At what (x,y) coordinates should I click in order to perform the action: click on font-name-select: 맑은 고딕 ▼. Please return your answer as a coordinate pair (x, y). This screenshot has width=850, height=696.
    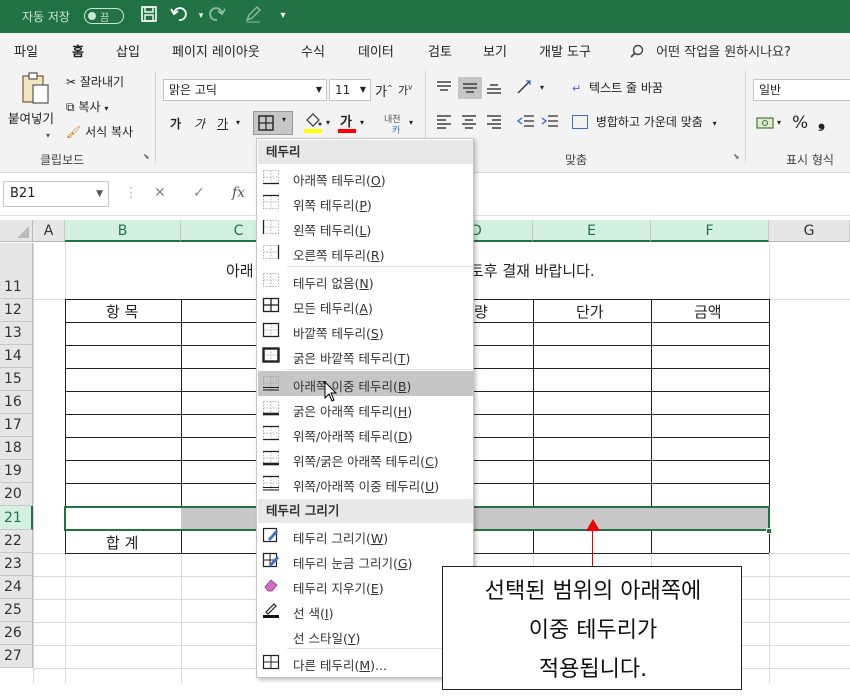
    Looking at the image, I should click on (245, 90).